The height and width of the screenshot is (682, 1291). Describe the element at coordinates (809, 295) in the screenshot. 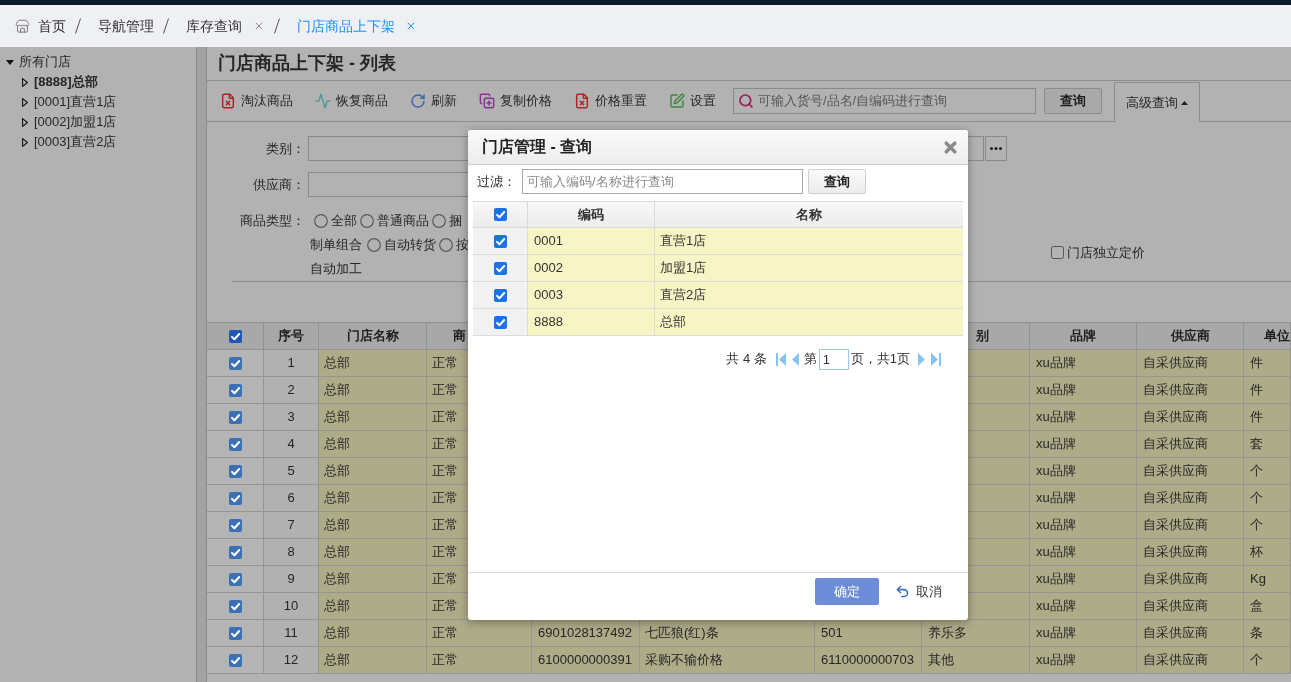

I see `table-cell: 直营2店` at that location.